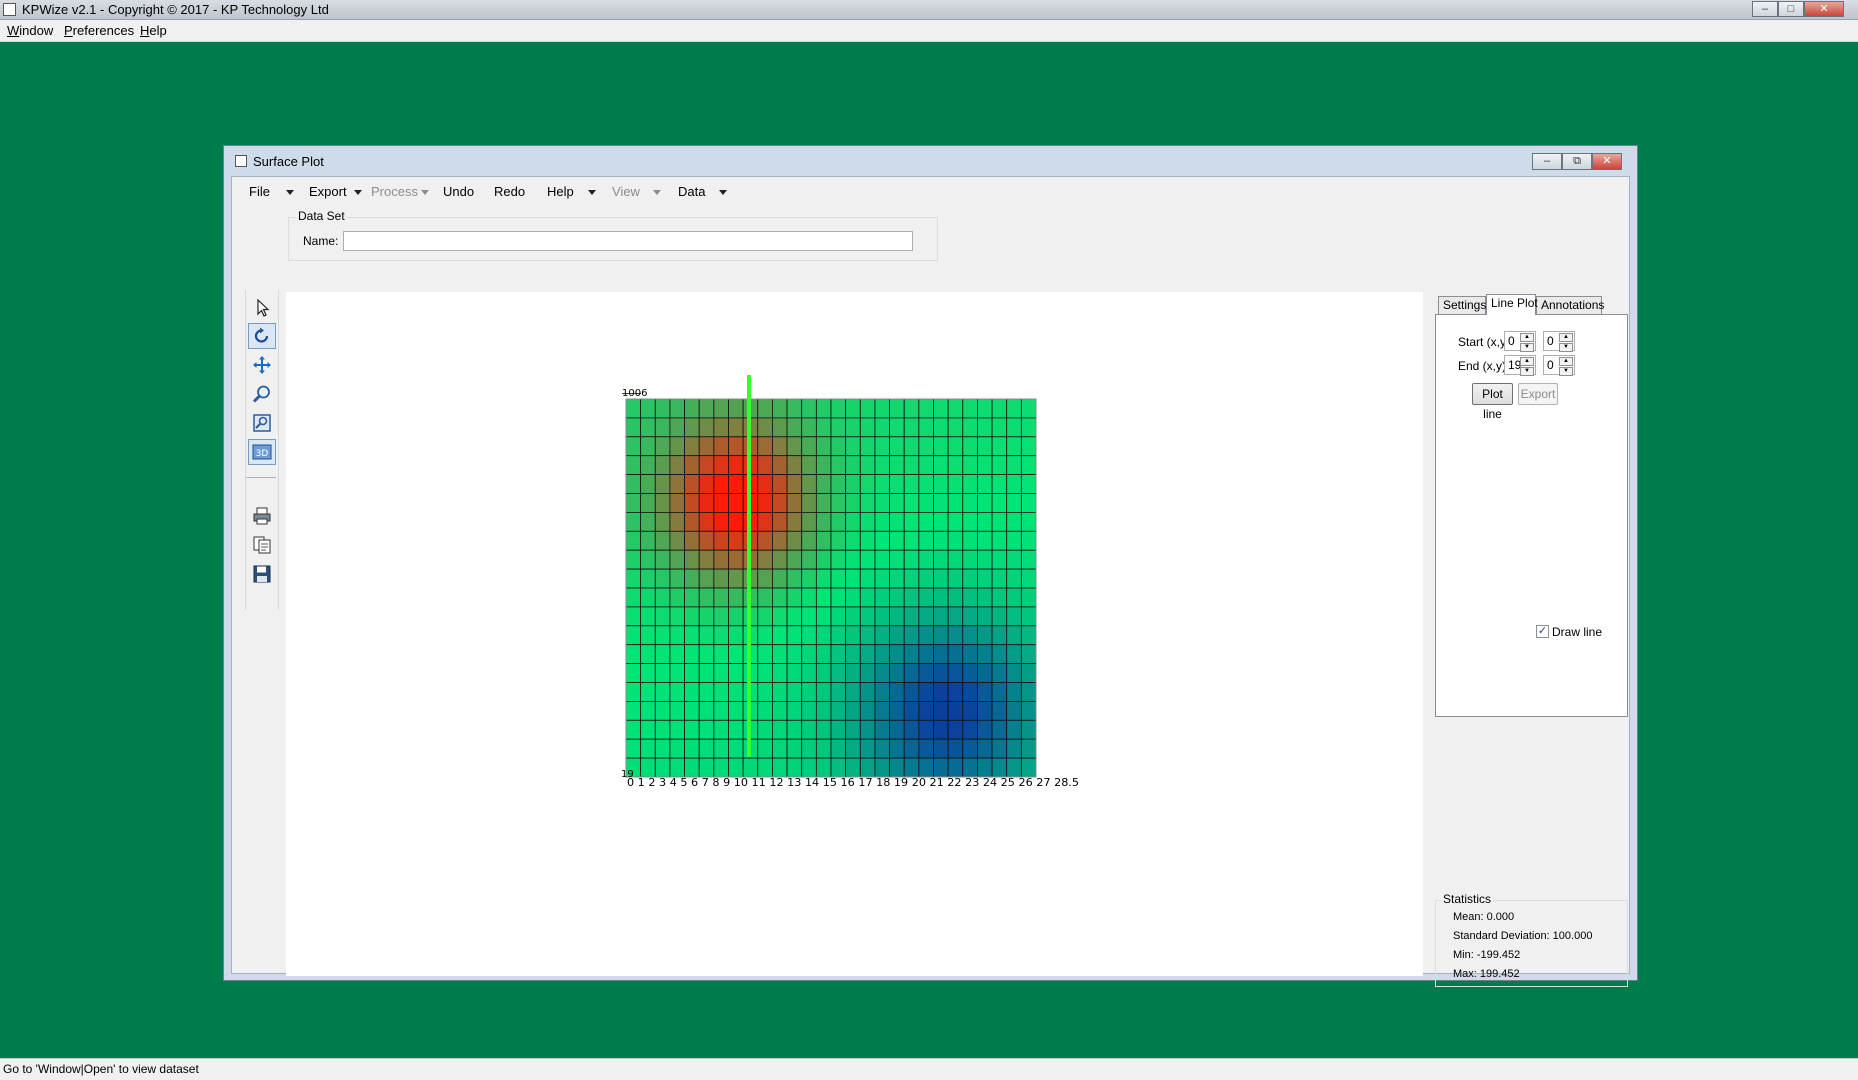 The image size is (1858, 1080). What do you see at coordinates (1512, 304) in the screenshot?
I see `tab-line-plot: Line Plot` at bounding box center [1512, 304].